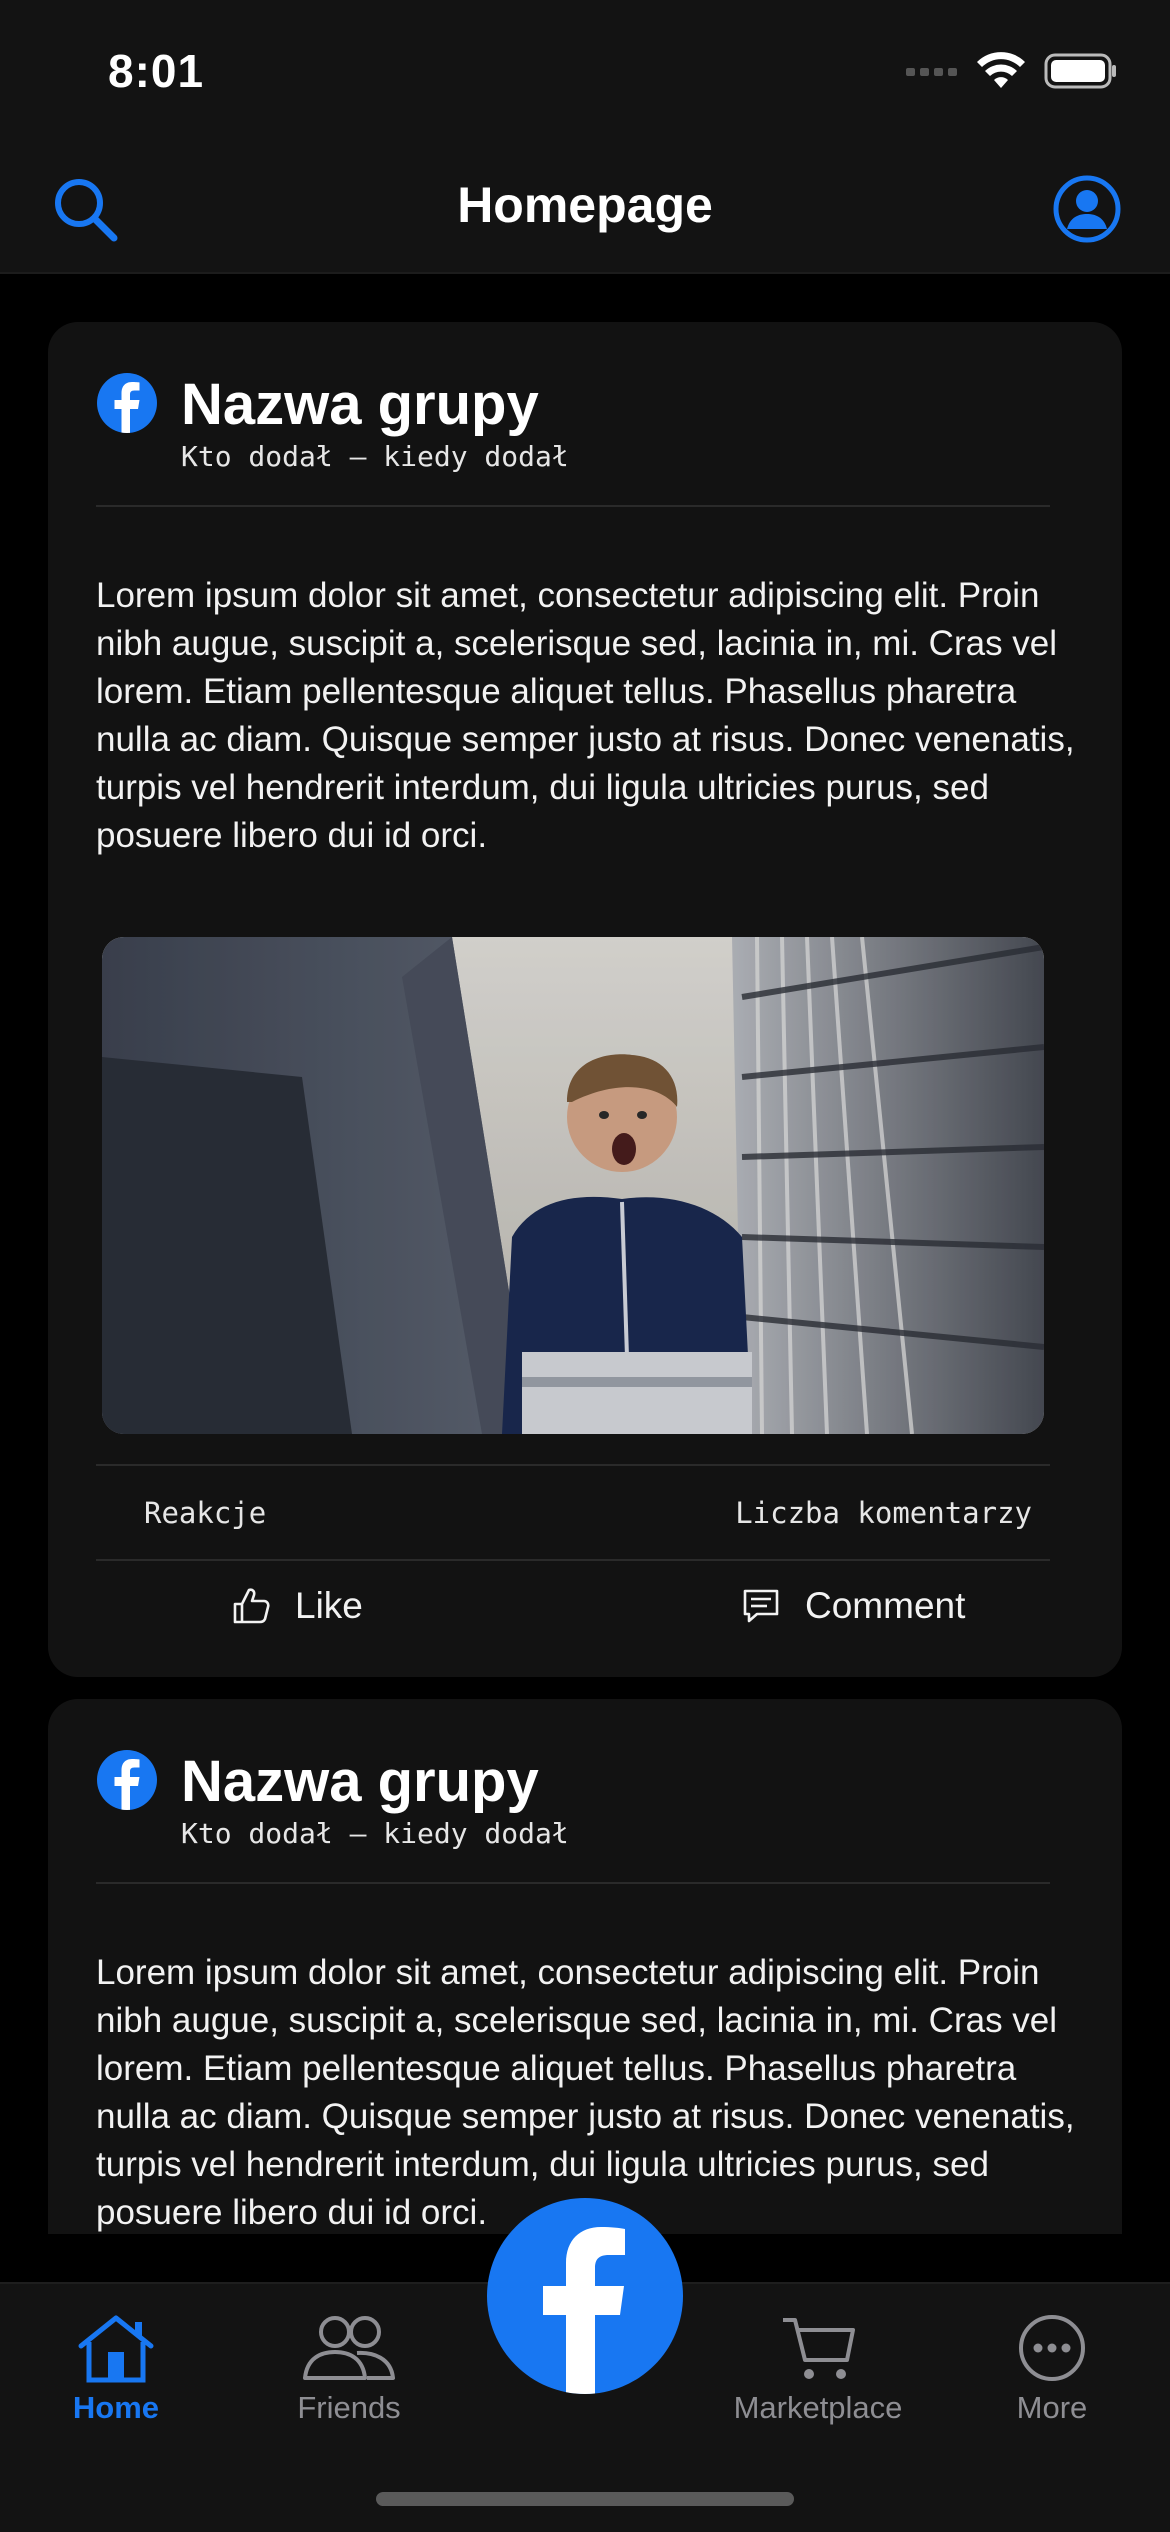  Describe the element at coordinates (1001, 70) in the screenshot. I see `wifi-icon` at that location.